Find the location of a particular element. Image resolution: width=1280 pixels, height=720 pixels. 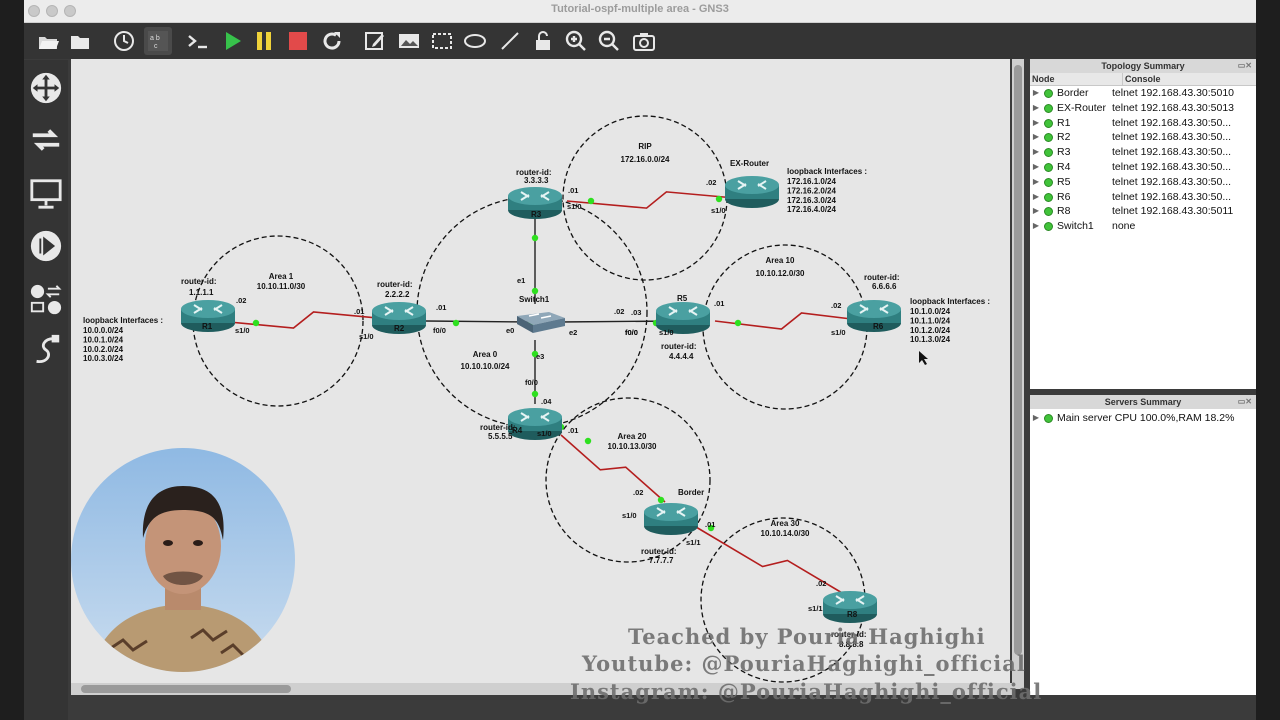

topology-row: ▶ Border telnet 192.168.43.30:5010 is located at coordinates (1143, 93).